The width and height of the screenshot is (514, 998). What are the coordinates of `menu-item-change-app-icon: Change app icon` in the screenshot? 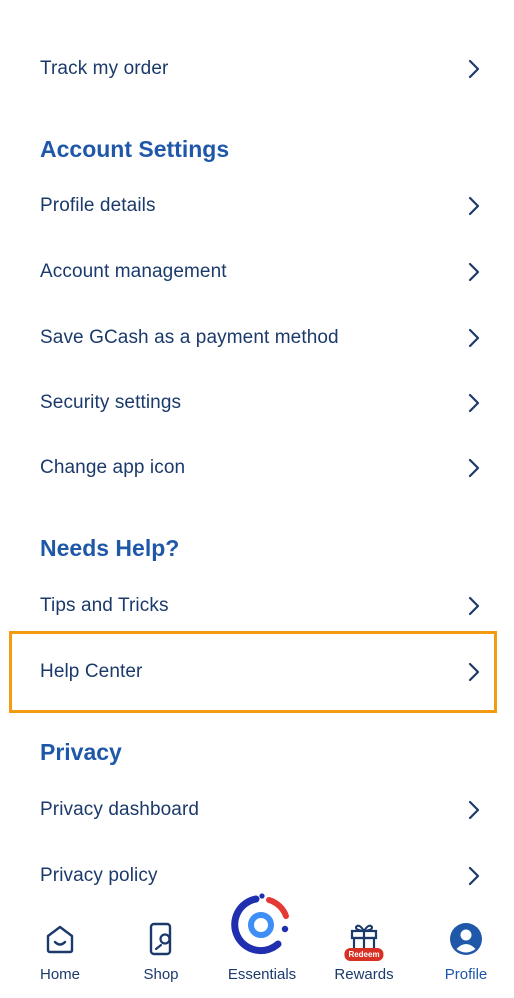 It's located at (257, 468).